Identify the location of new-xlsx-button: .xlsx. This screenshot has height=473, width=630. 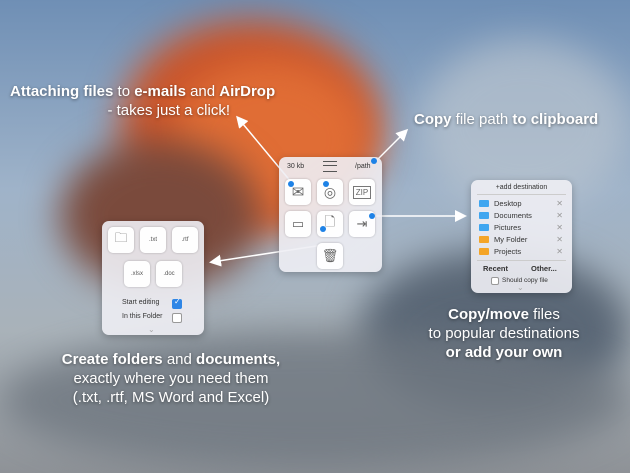
(137, 274).